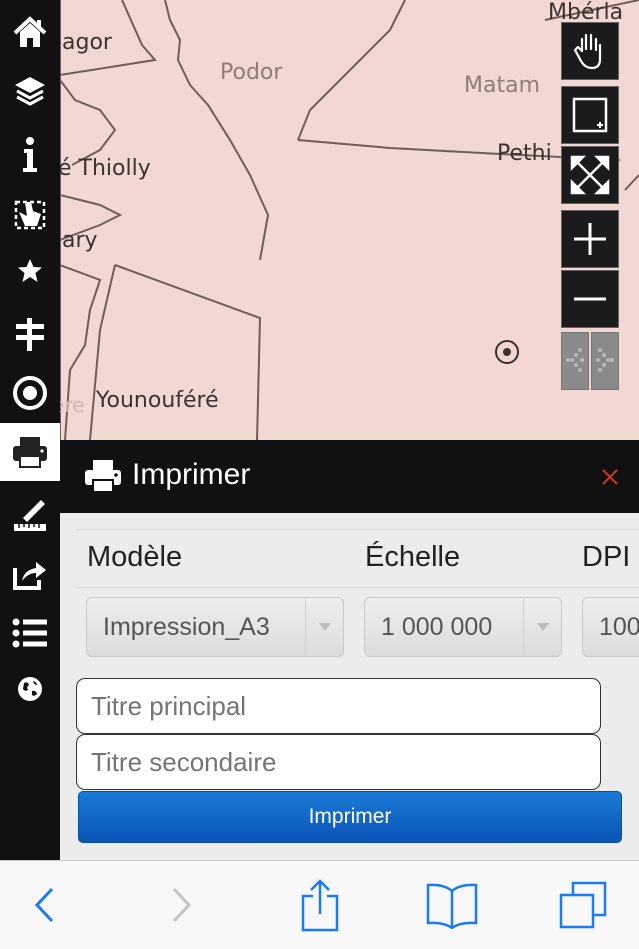 Image resolution: width=639 pixels, height=949 pixels. I want to click on signpost-icon, so click(30, 334).